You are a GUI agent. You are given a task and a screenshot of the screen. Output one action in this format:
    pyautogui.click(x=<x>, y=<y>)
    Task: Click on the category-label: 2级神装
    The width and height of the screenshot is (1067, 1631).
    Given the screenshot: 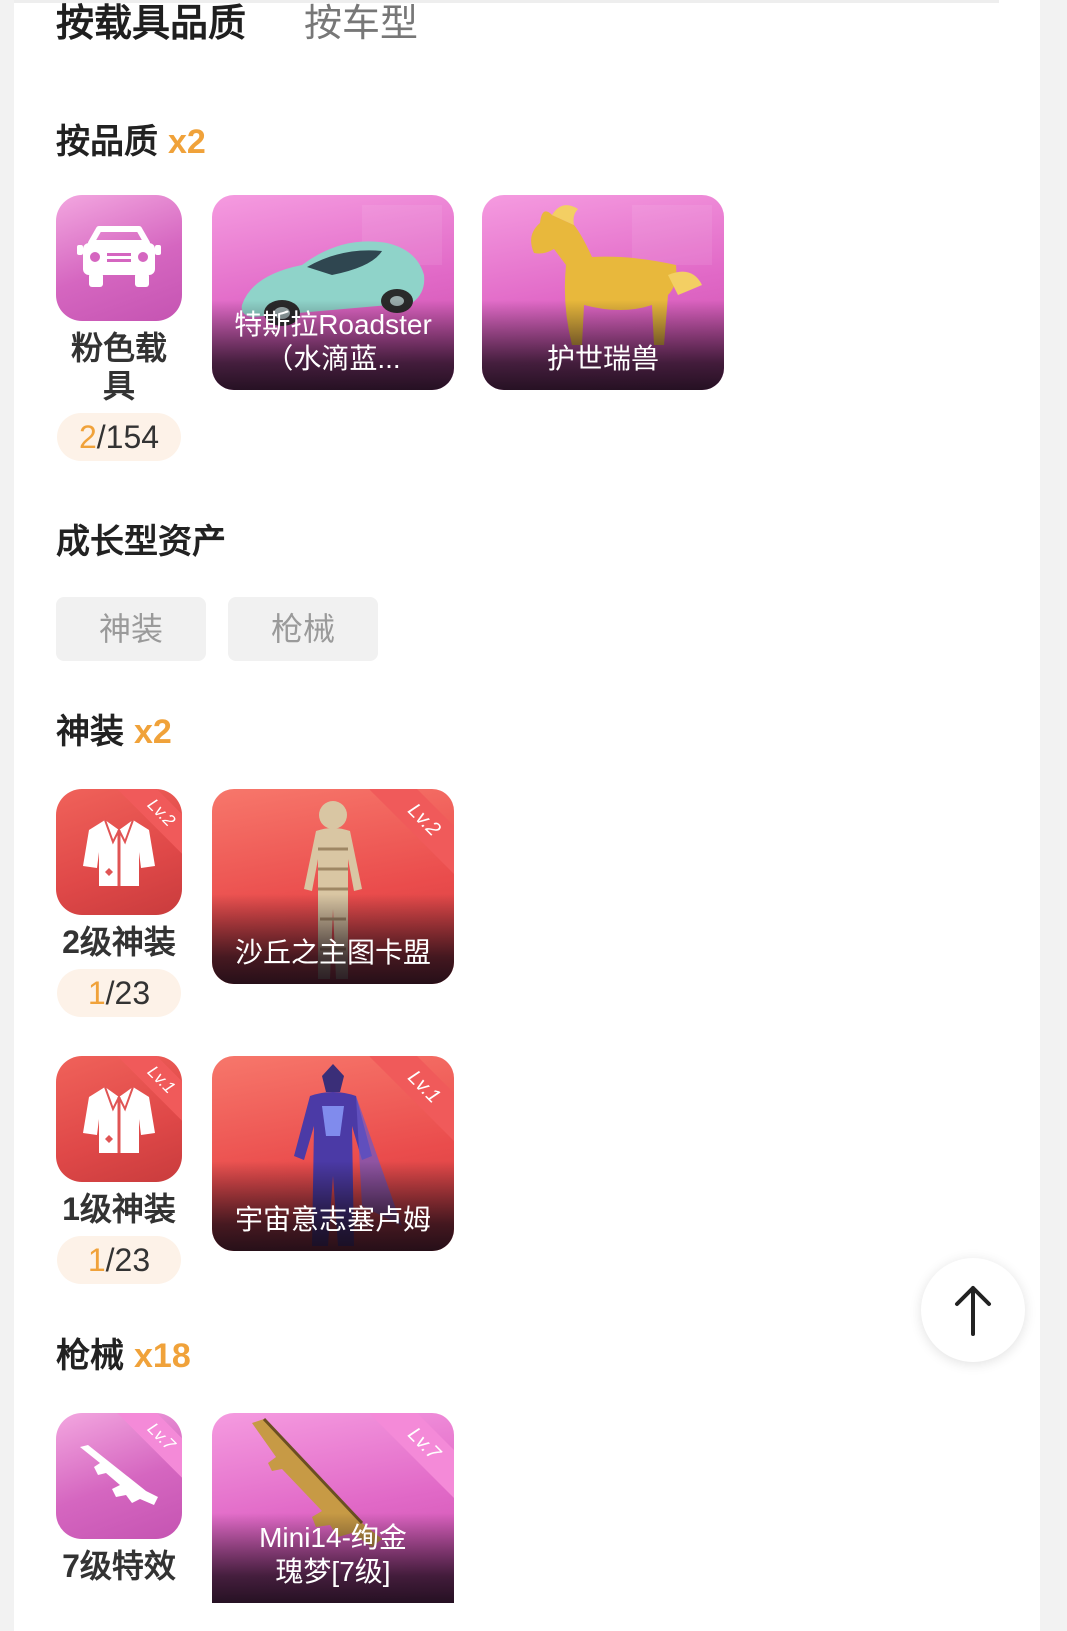 What is the action you would take?
    pyautogui.click(x=119, y=942)
    